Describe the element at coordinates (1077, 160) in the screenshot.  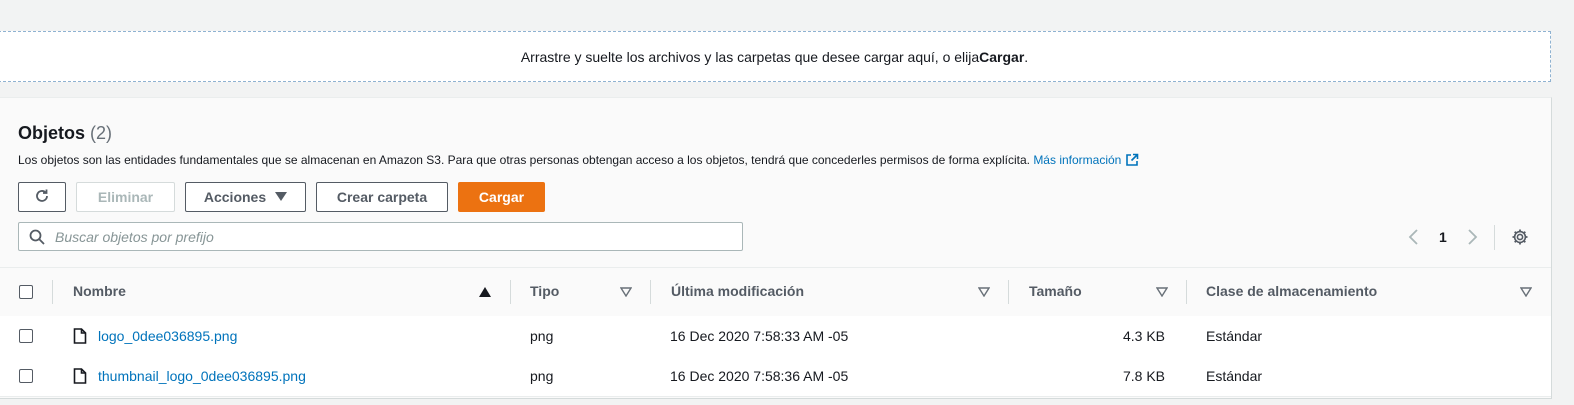
I see `more-info-link: Más información` at that location.